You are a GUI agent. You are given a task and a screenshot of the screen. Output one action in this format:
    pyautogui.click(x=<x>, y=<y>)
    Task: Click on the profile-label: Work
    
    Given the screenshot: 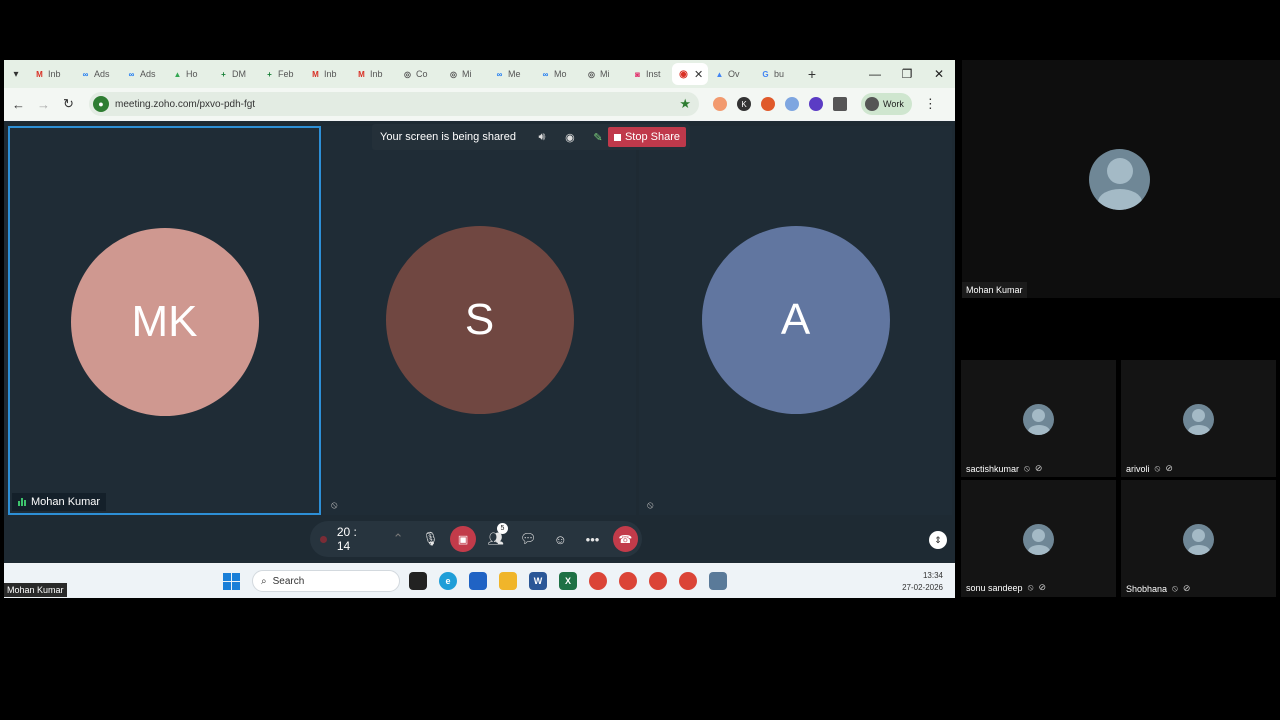 What is the action you would take?
    pyautogui.click(x=893, y=104)
    